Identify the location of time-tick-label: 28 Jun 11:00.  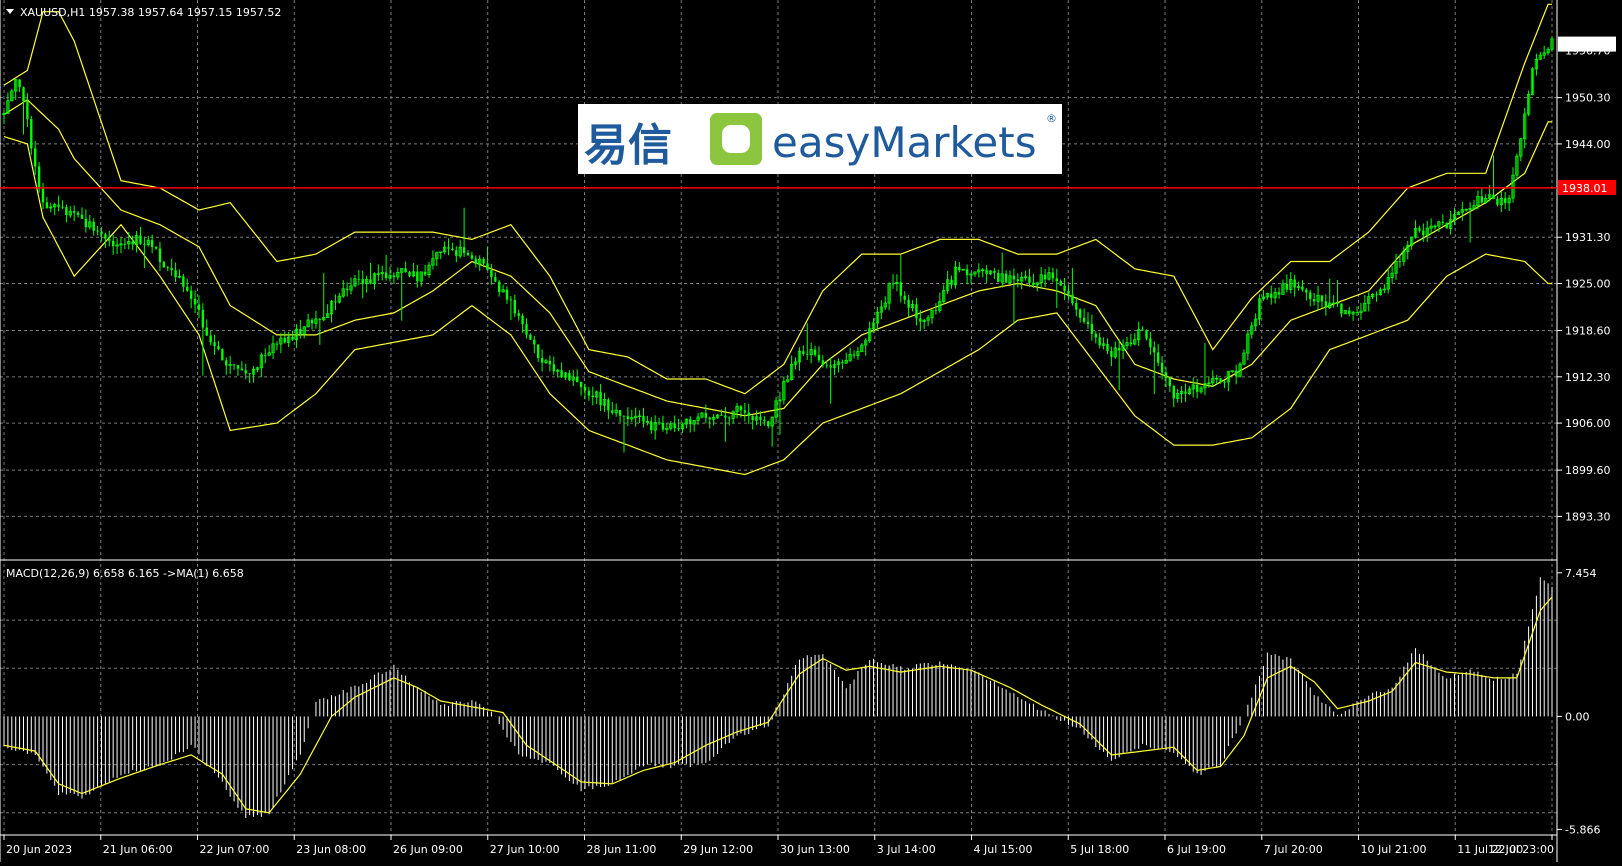
(622, 849).